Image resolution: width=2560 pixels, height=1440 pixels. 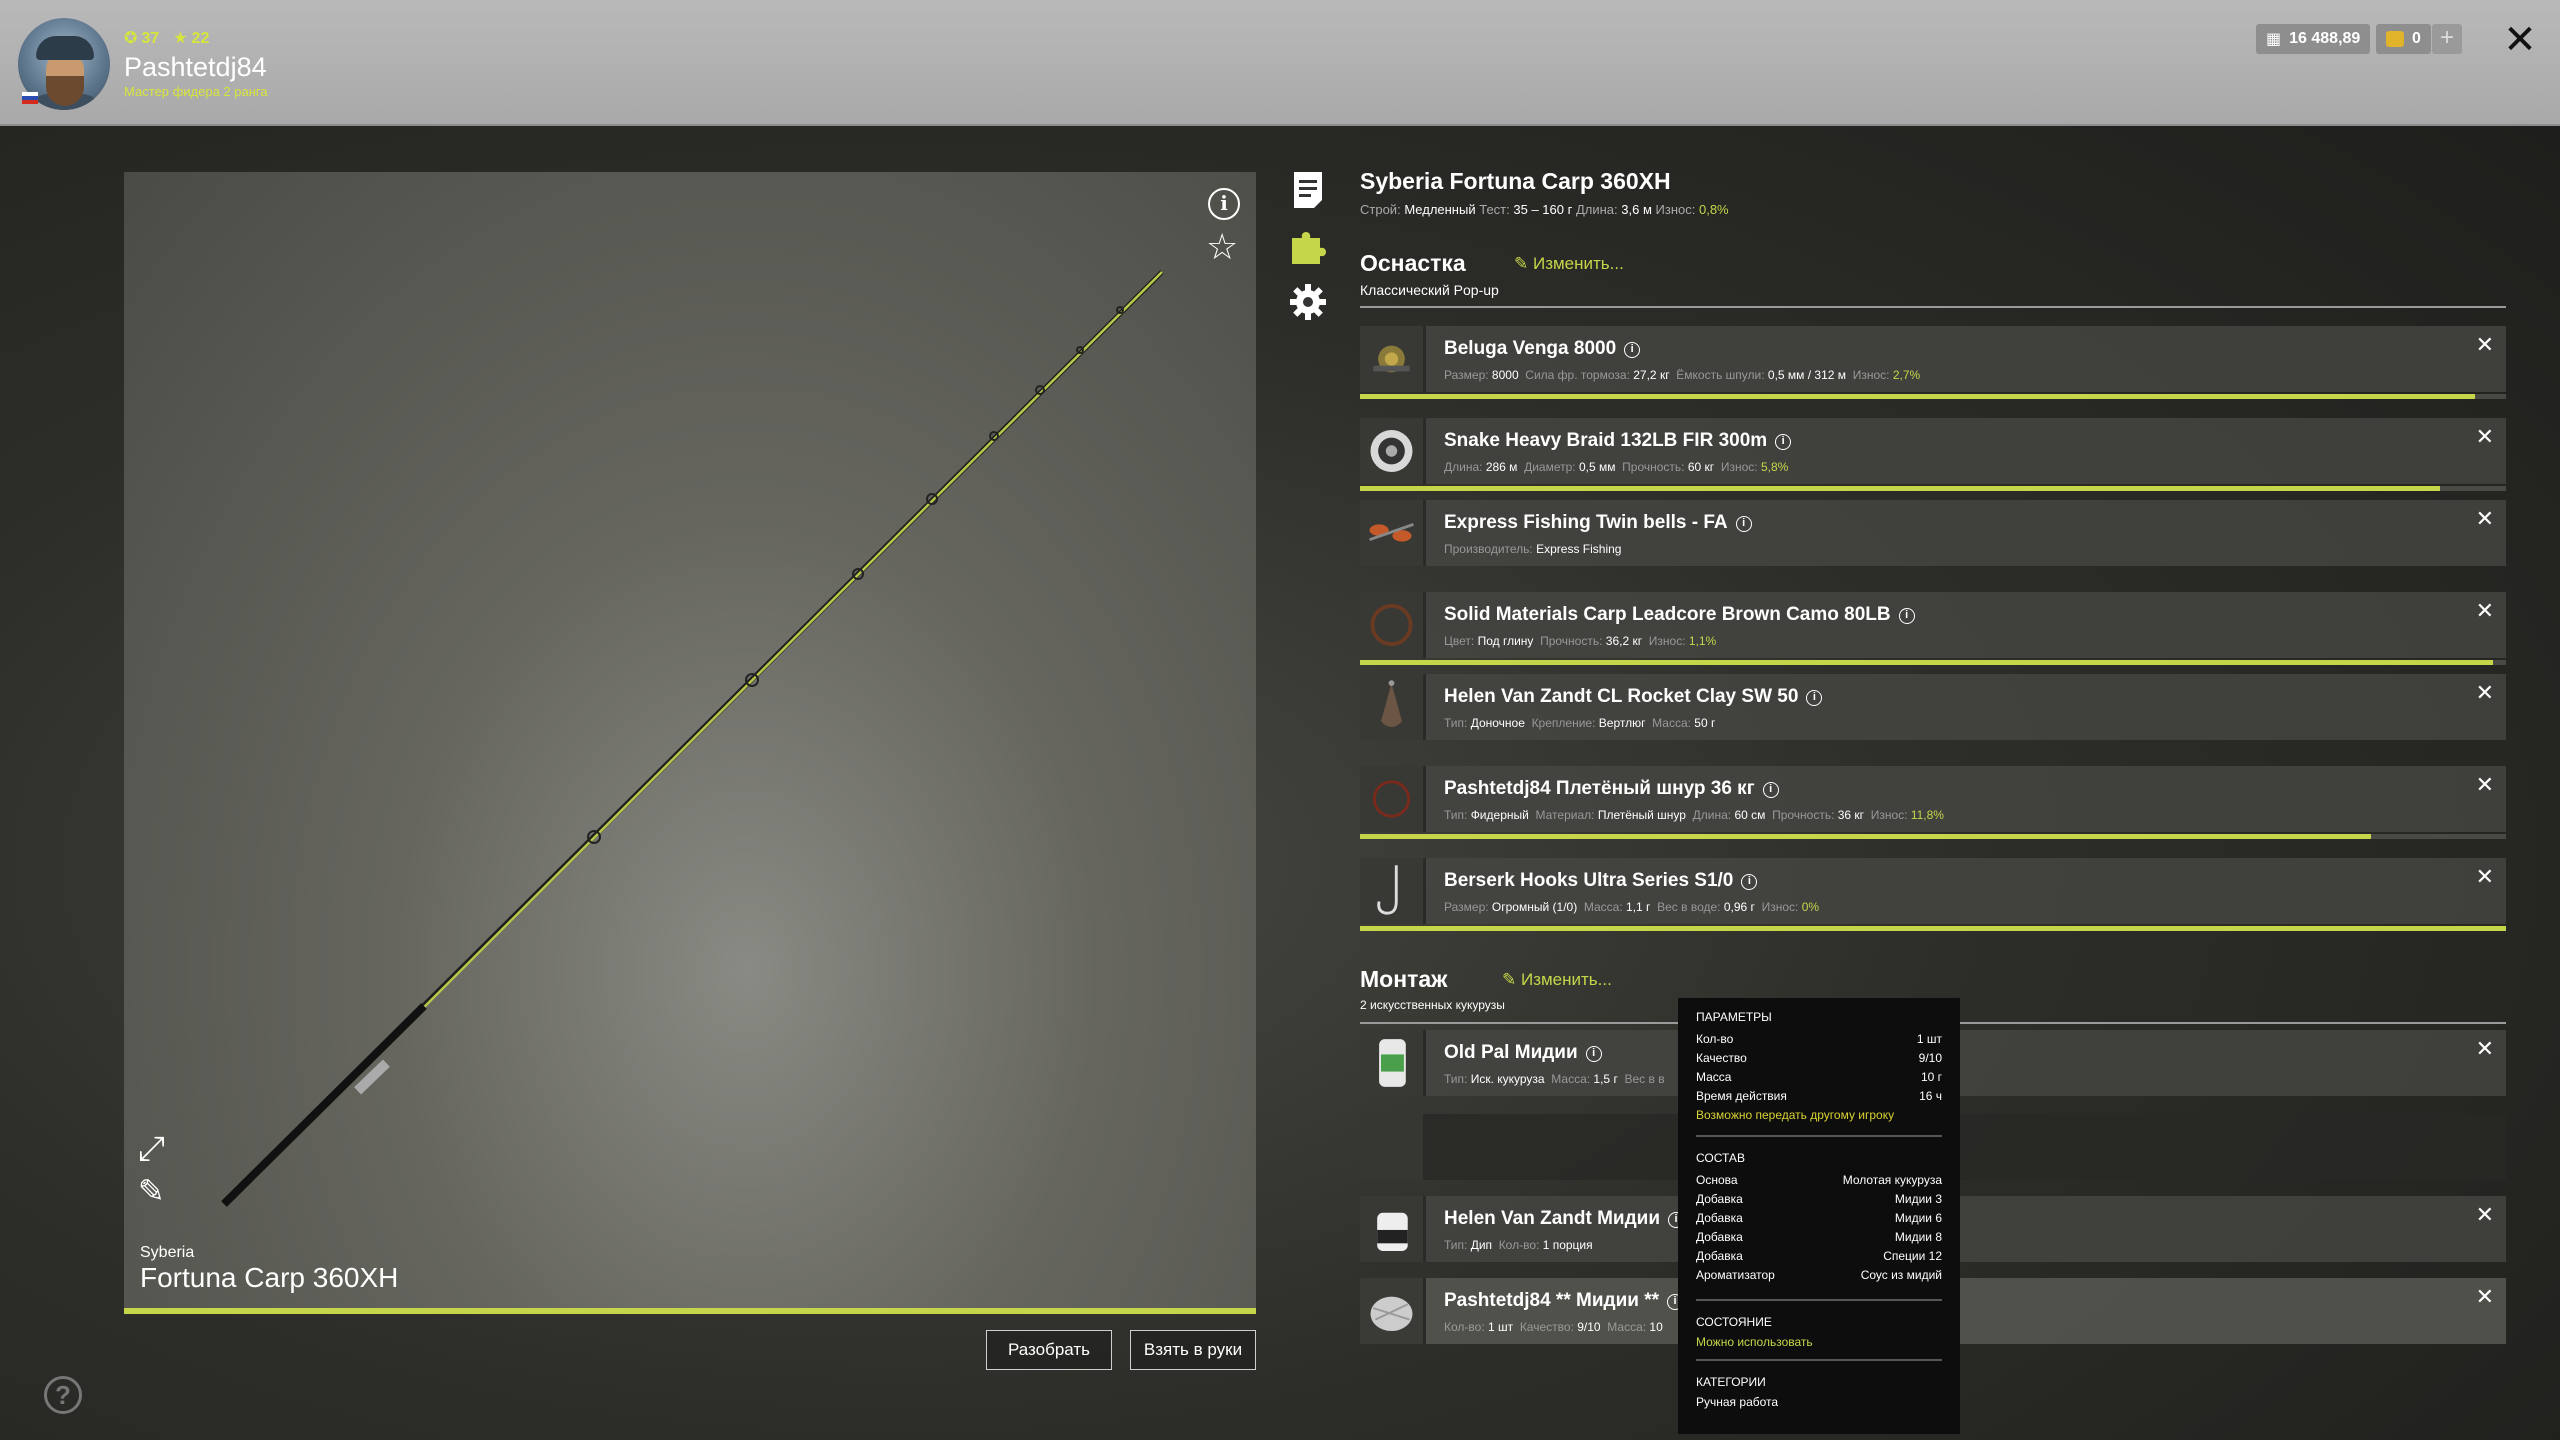 I want to click on gold-balance: 0, so click(x=2403, y=39).